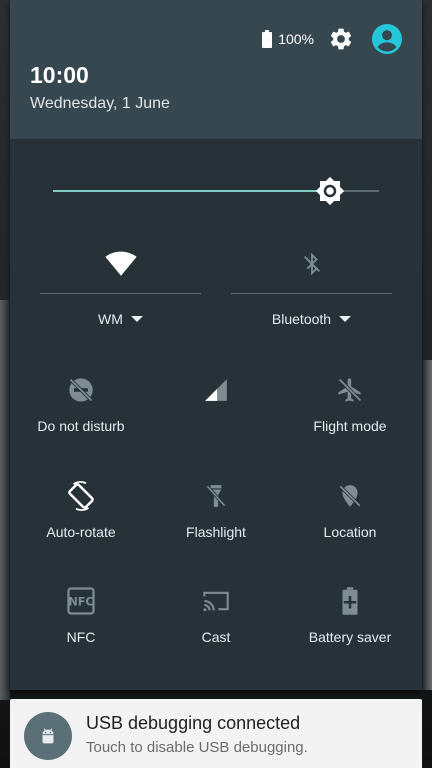  I want to click on do-not-disturb-icon, so click(81, 390).